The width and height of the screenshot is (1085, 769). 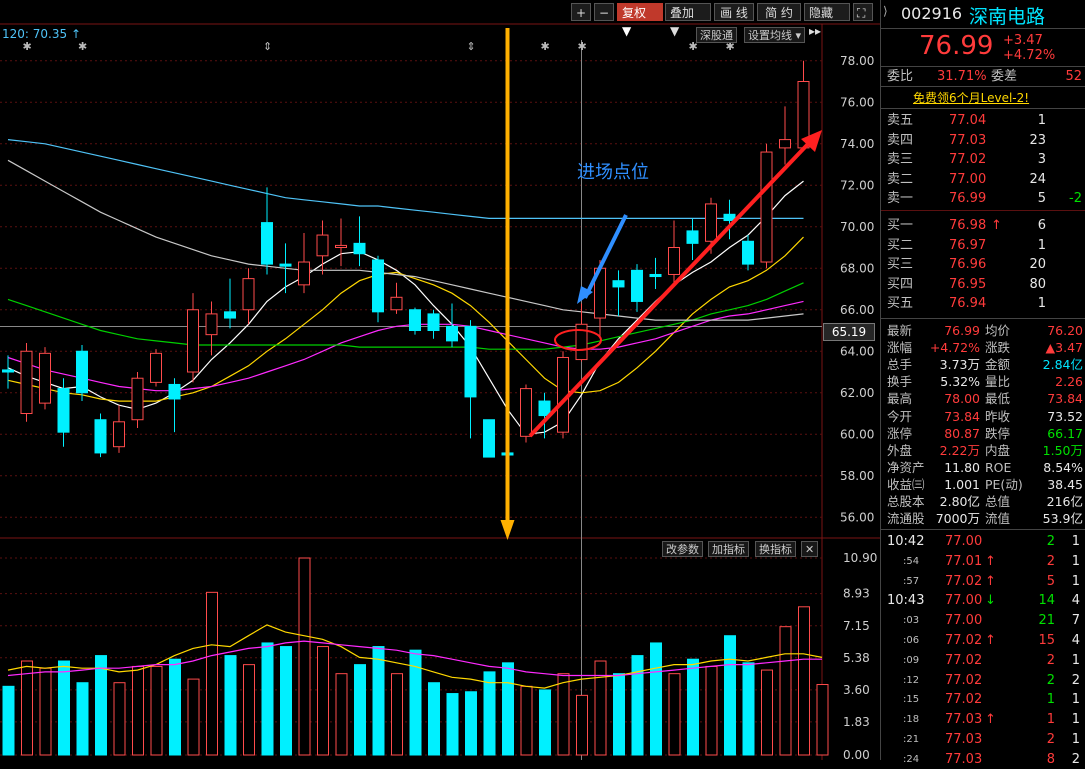 I want to click on bid-row: 买五 76.94 1, so click(x=983, y=303).